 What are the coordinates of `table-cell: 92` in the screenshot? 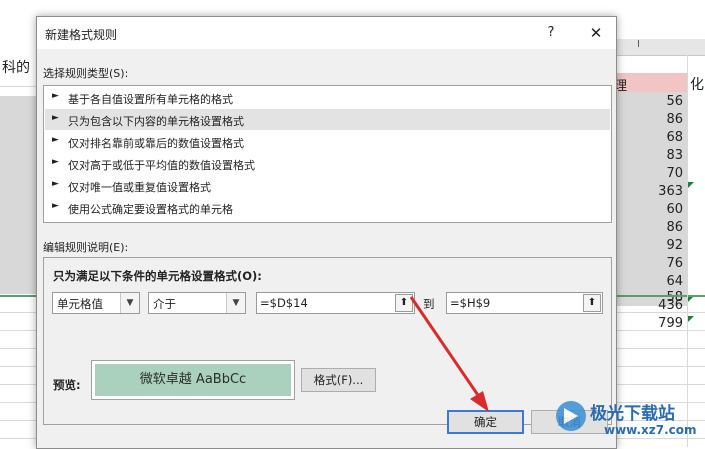 It's located at (649, 246).